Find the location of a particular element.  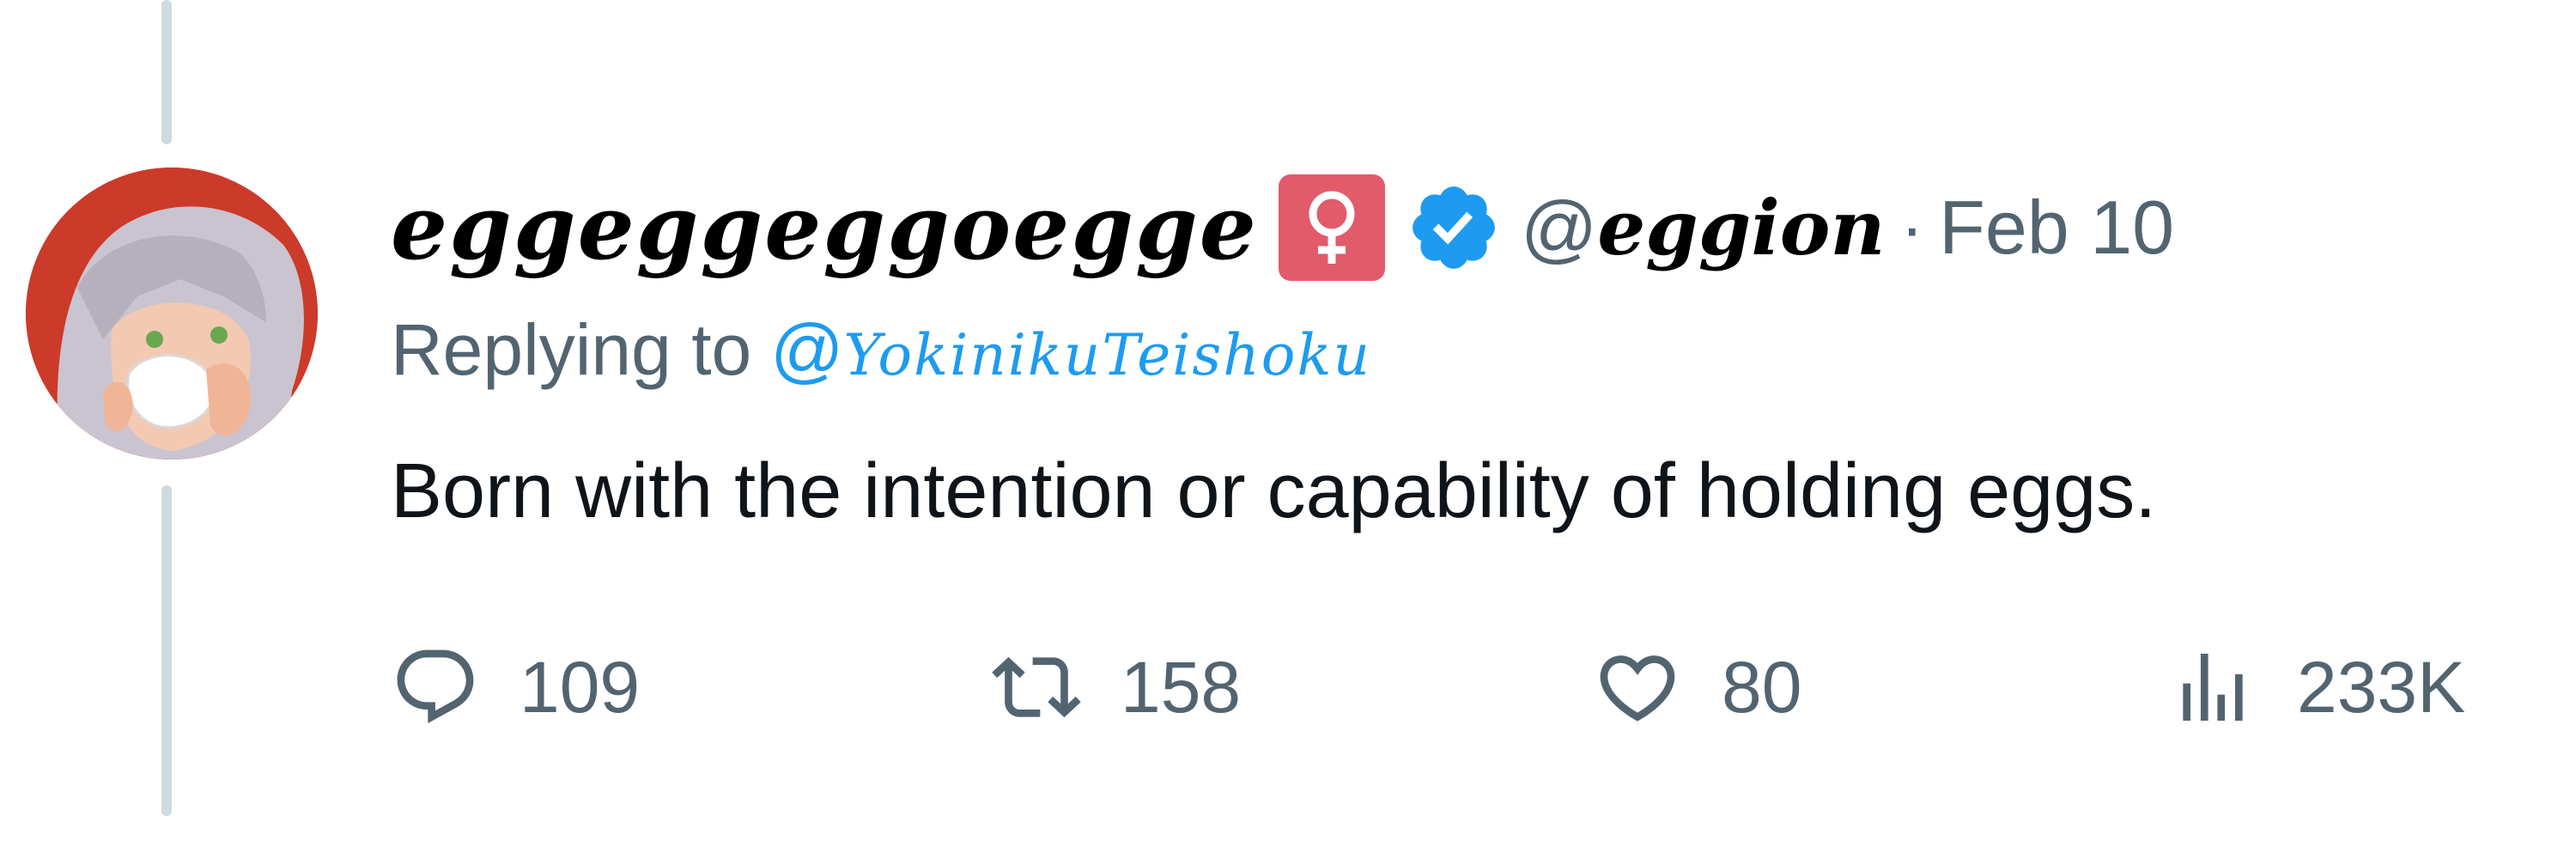

reply-count: 109 is located at coordinates (580, 687).